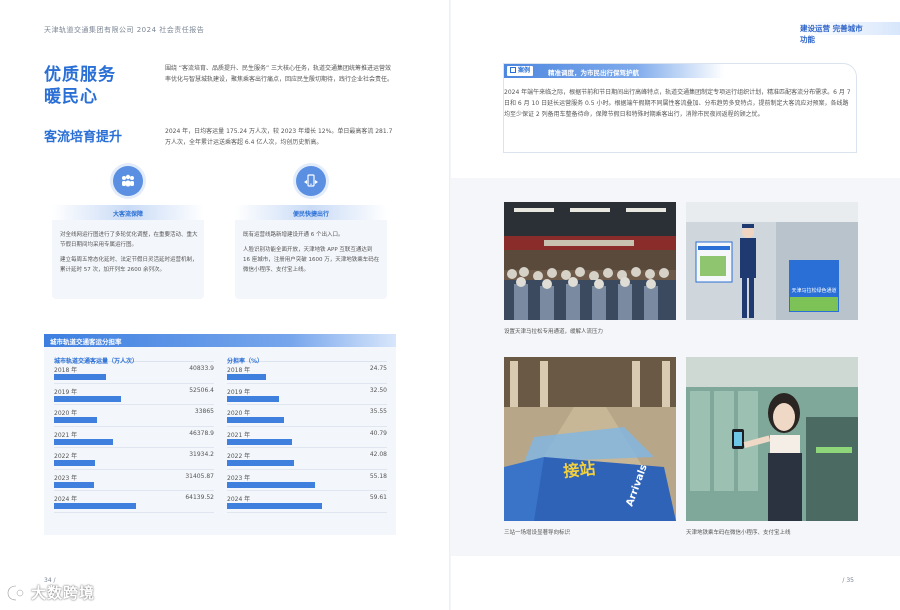  Describe the element at coordinates (307, 356) in the screenshot. I see `column-header: 分担率（%）` at that location.